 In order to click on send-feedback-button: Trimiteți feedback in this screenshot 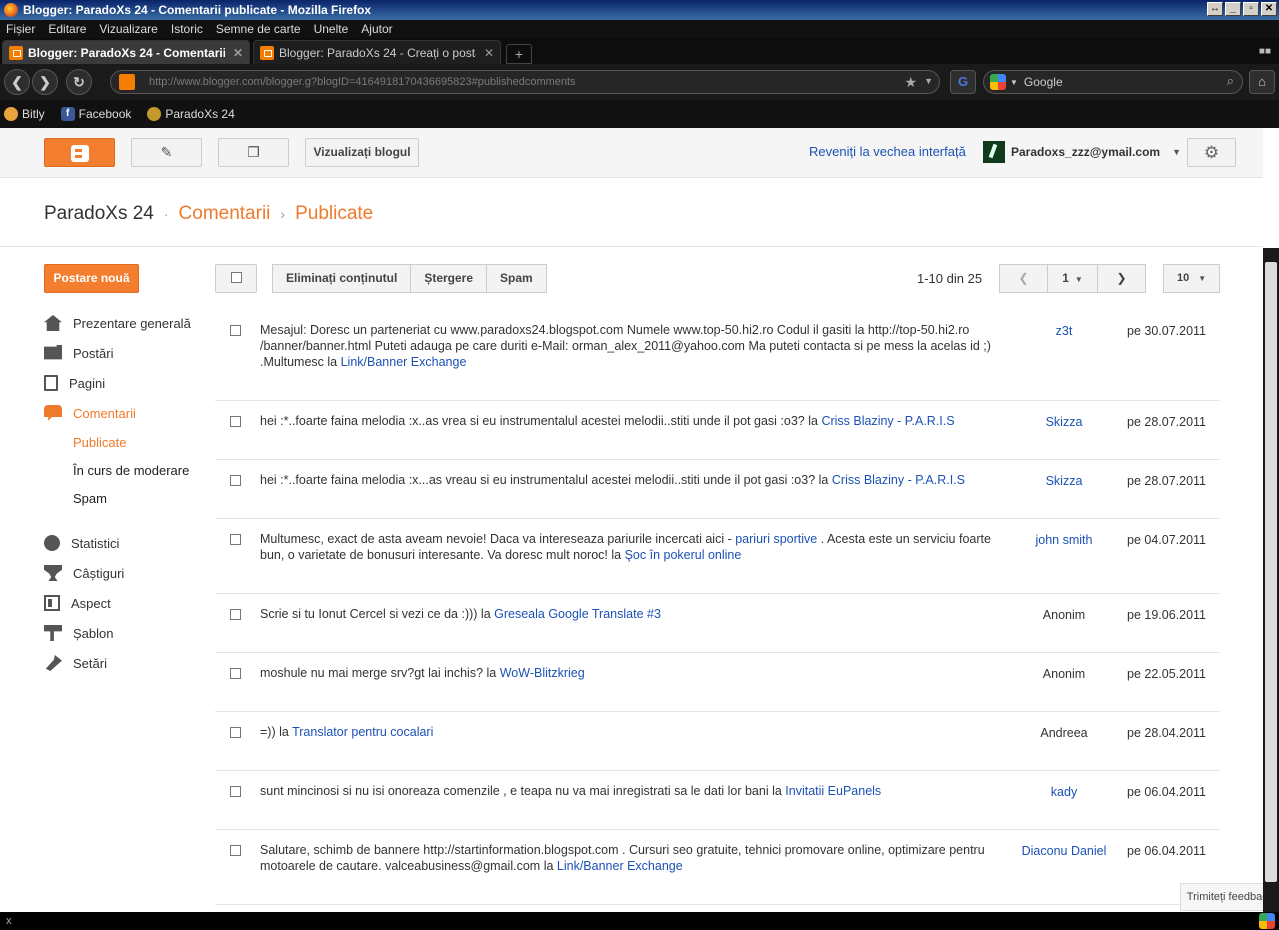, I will do `click(1221, 897)`.